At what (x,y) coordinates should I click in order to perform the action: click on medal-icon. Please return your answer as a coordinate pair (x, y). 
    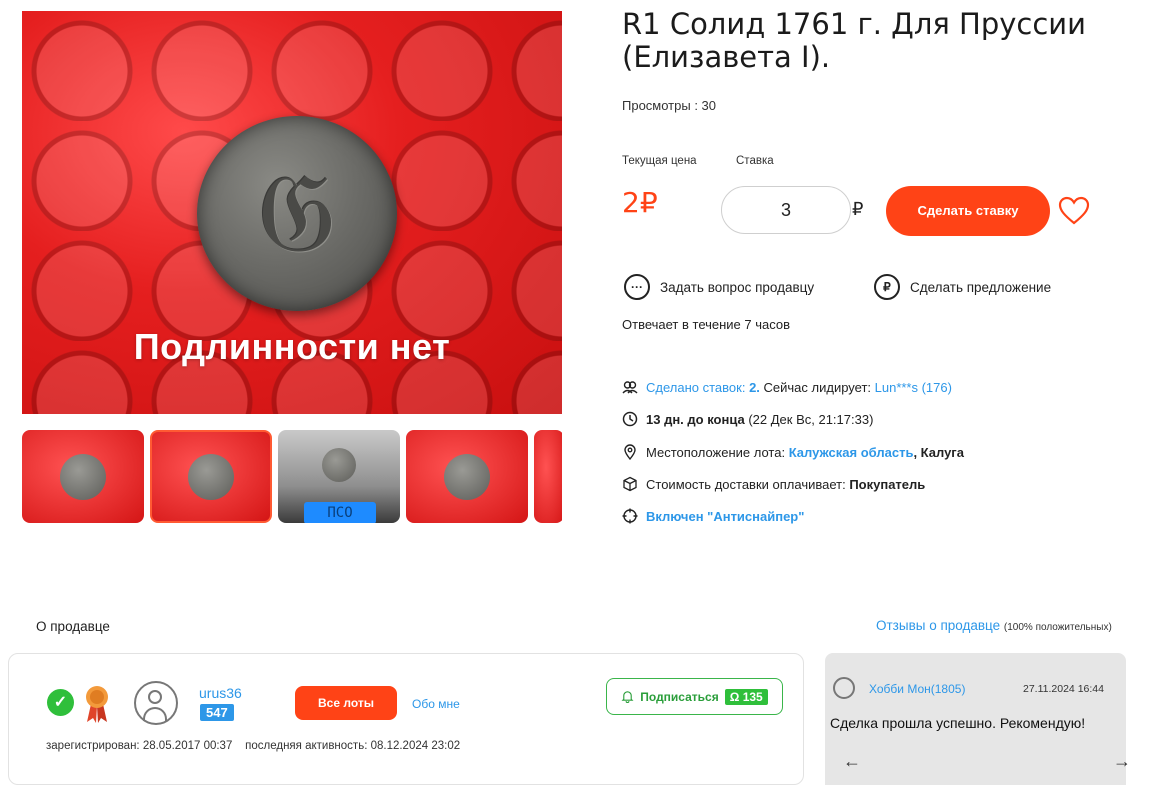
    Looking at the image, I should click on (97, 704).